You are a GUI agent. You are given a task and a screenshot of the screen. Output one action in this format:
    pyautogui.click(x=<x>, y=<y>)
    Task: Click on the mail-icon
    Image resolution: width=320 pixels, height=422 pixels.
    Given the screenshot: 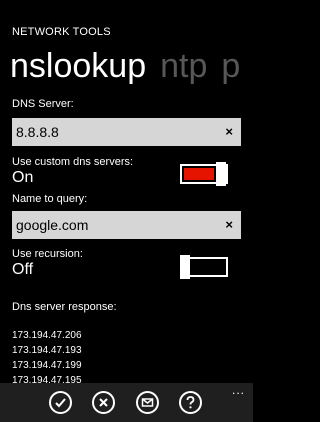 What is the action you would take?
    pyautogui.click(x=147, y=402)
    